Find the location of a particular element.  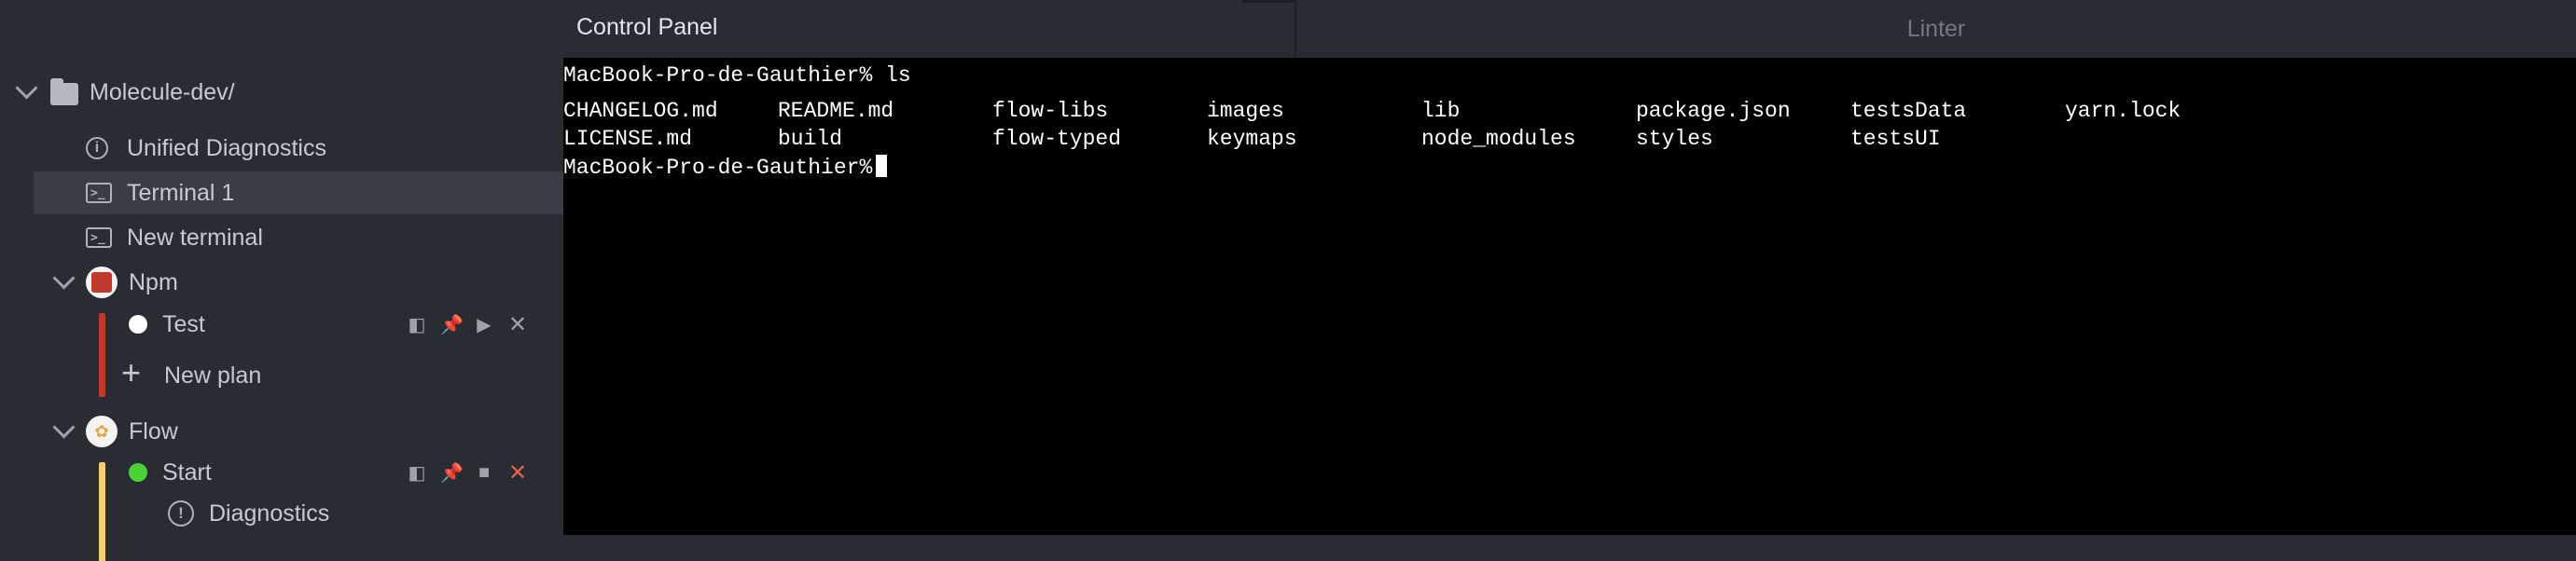

terminal-file-entry: keymaps is located at coordinates (1252, 139).